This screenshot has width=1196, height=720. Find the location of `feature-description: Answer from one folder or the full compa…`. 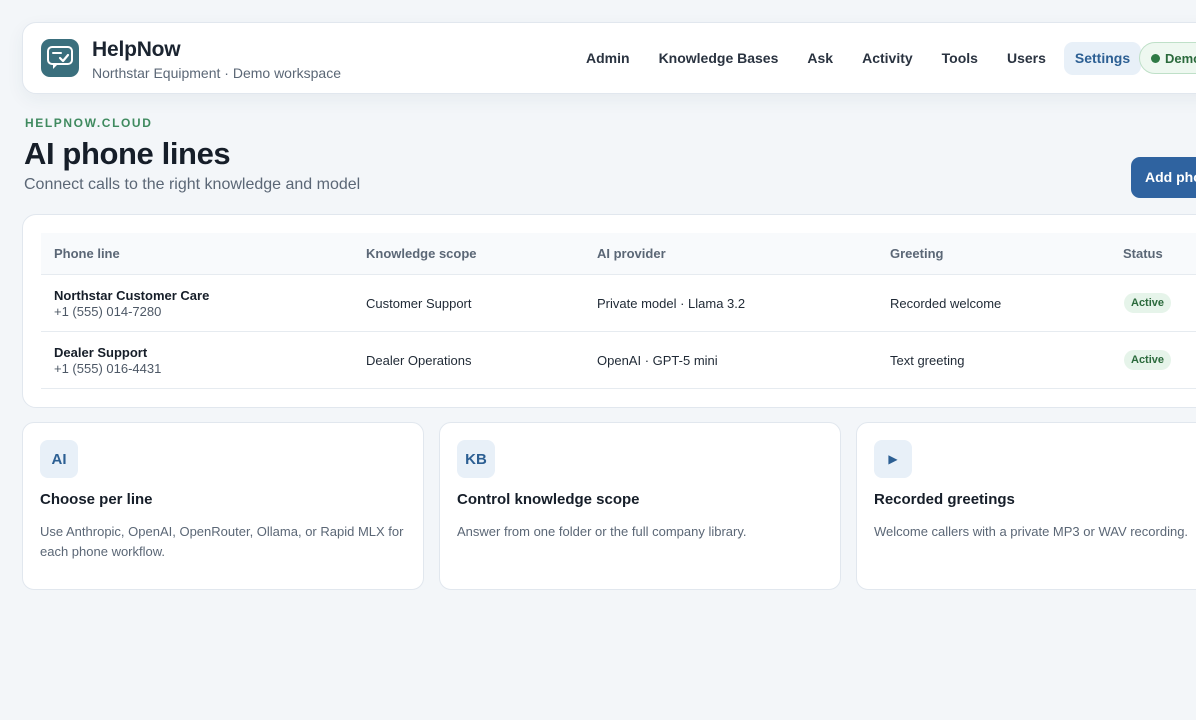

feature-description: Answer from one folder or the full compa… is located at coordinates (602, 531).